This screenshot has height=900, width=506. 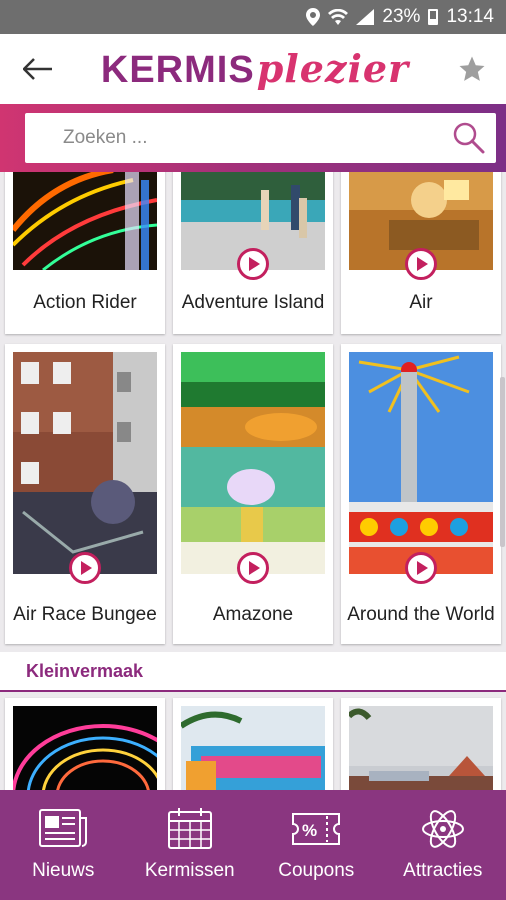 What do you see at coordinates (253, 845) in the screenshot?
I see `bottom-navigation: Nieuws Kermissen % Coupons Attracties` at bounding box center [253, 845].